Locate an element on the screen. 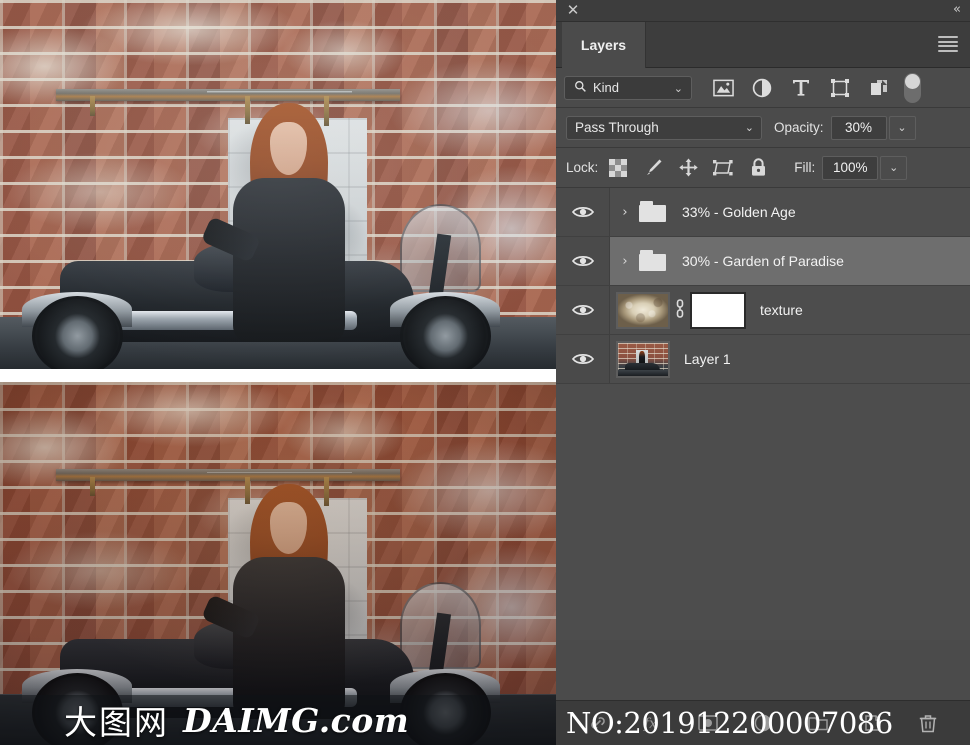 The height and width of the screenshot is (745, 970). watermark-bar: 大图网 DAIMG.com is located at coordinates (278, 720).